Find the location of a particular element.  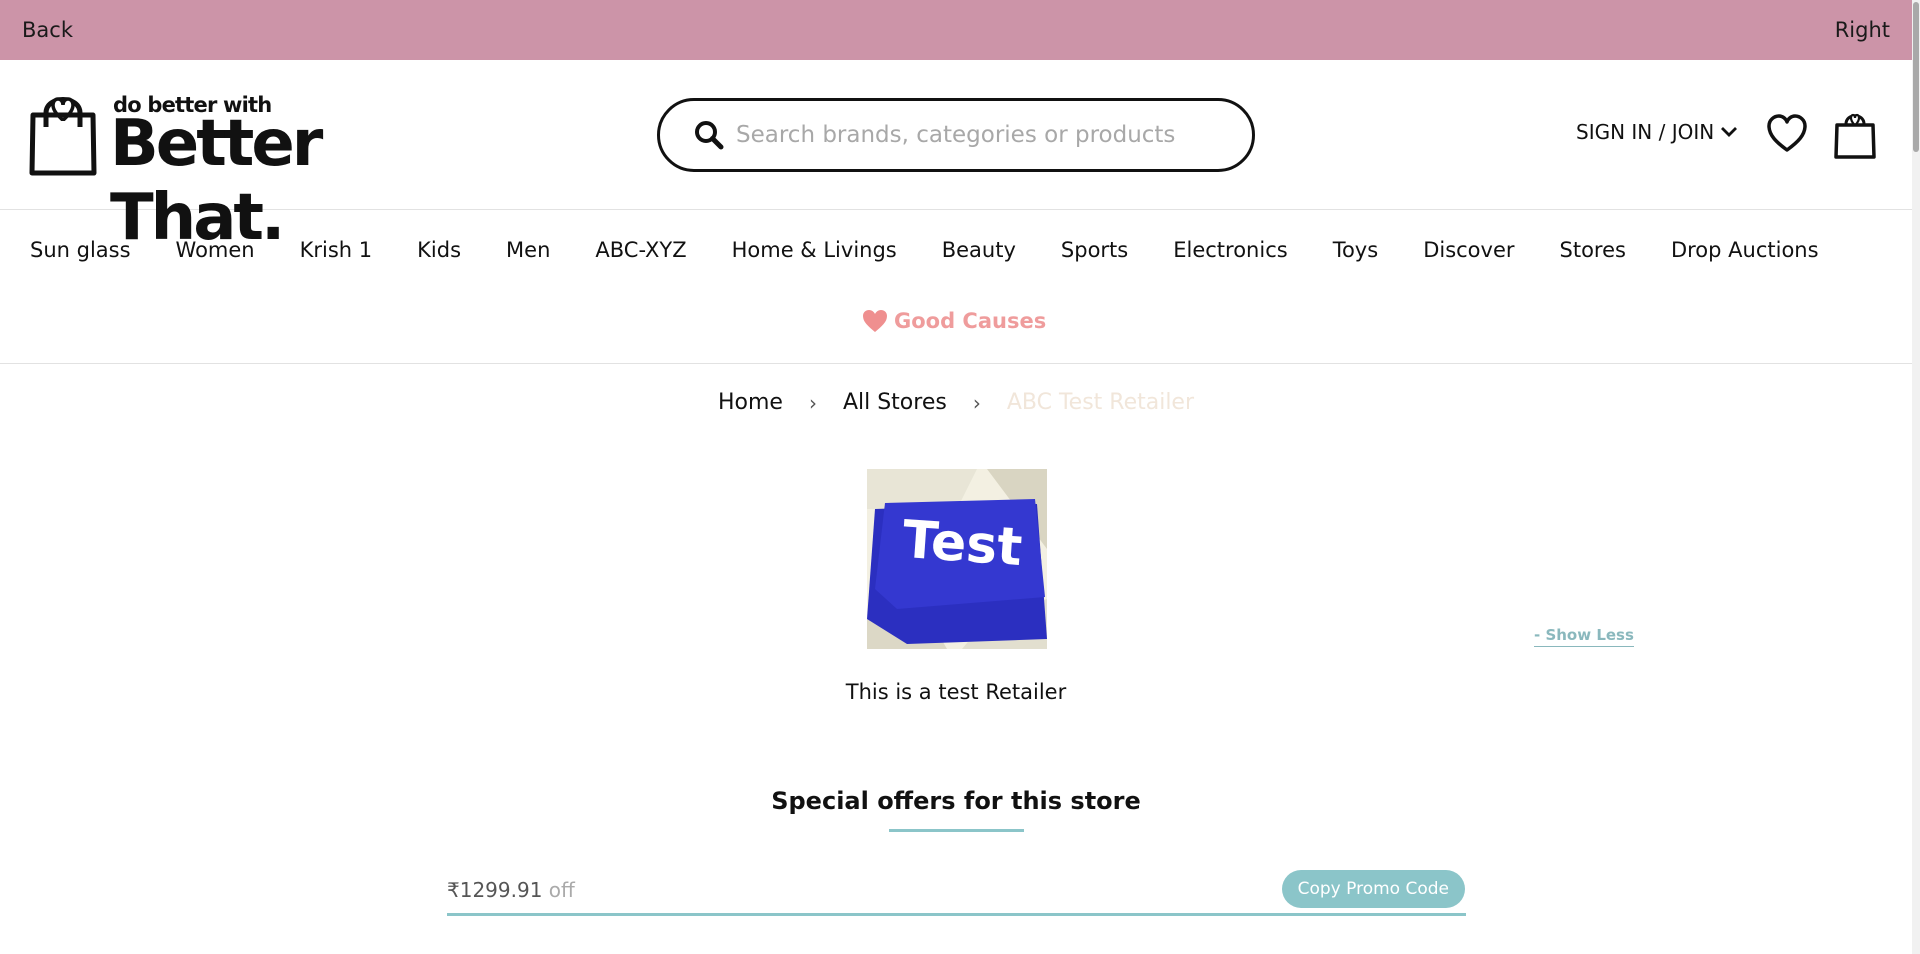

chevron-down-icon is located at coordinates (1729, 132).